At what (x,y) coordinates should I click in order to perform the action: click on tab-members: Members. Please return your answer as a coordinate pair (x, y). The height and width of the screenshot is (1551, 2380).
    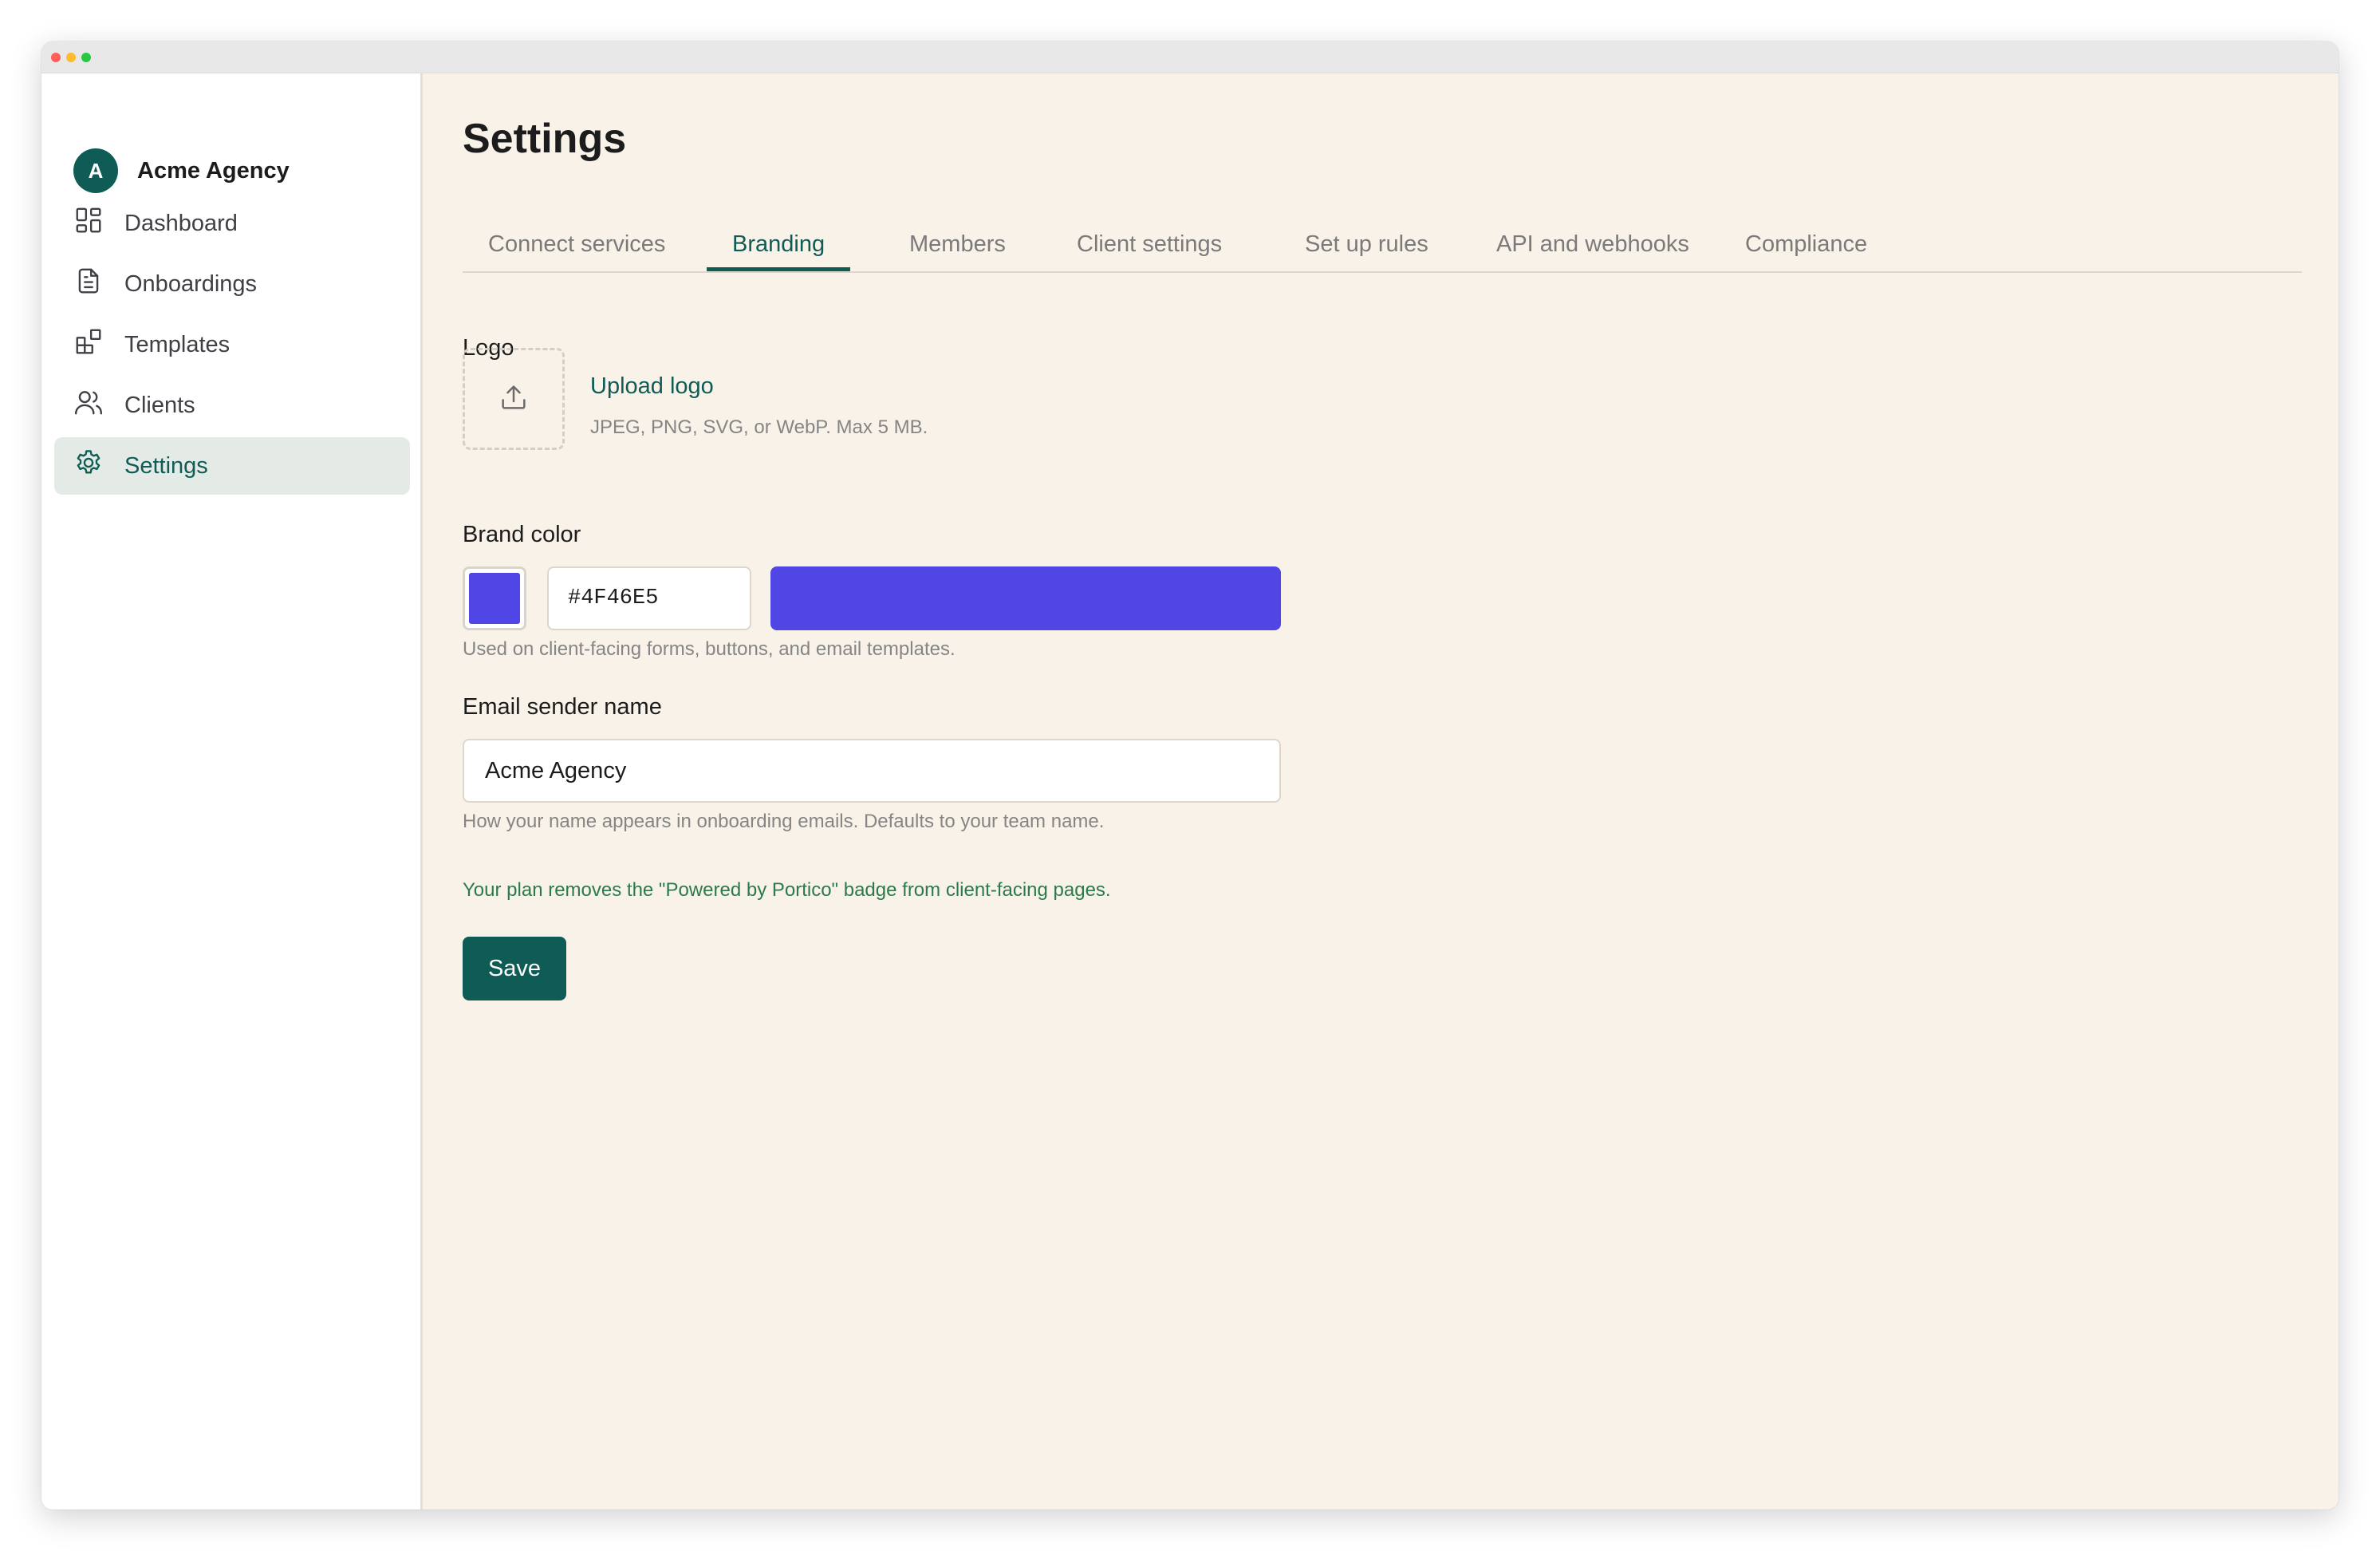
    Looking at the image, I should click on (957, 248).